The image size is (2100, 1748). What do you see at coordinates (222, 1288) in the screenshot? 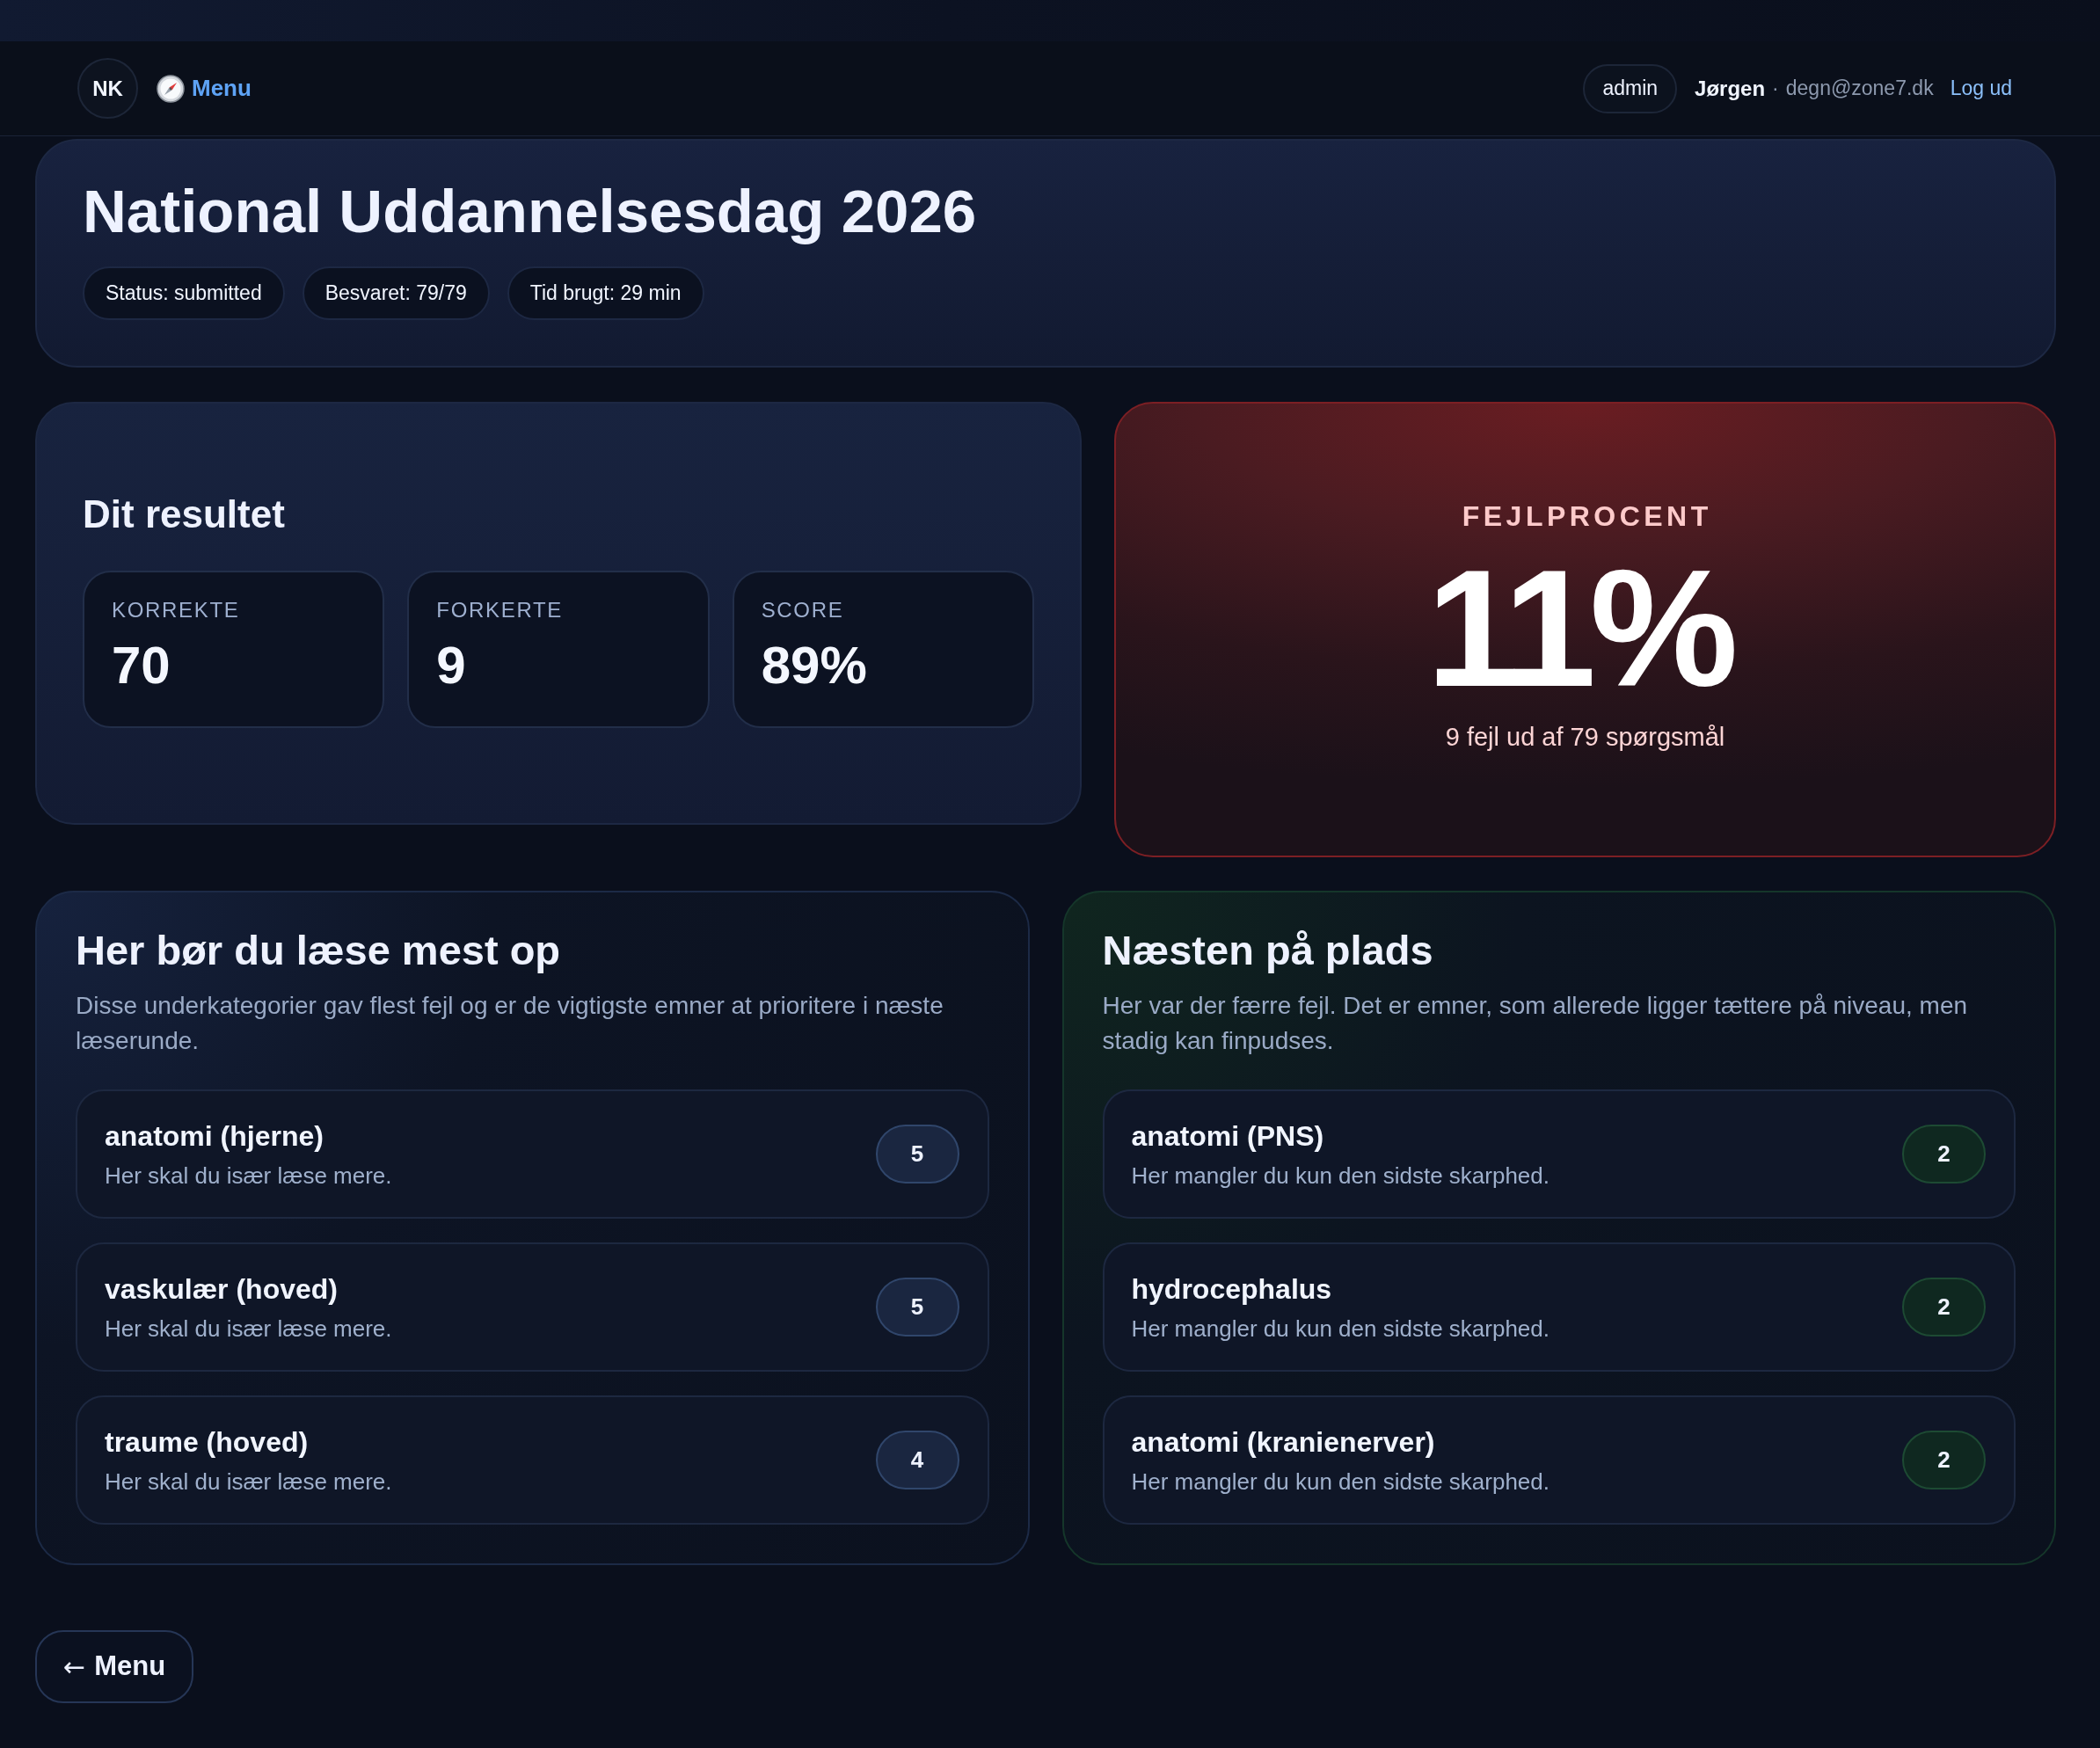
I see `topic-name: vaskulær (hoved)` at bounding box center [222, 1288].